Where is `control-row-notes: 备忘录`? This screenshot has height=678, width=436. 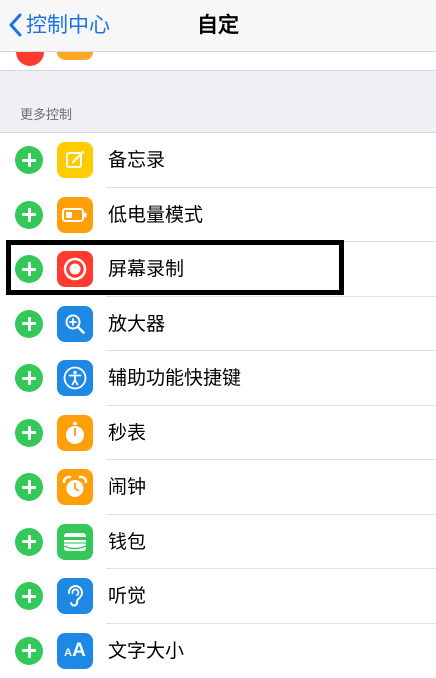 control-row-notes: 备忘录 is located at coordinates (218, 160).